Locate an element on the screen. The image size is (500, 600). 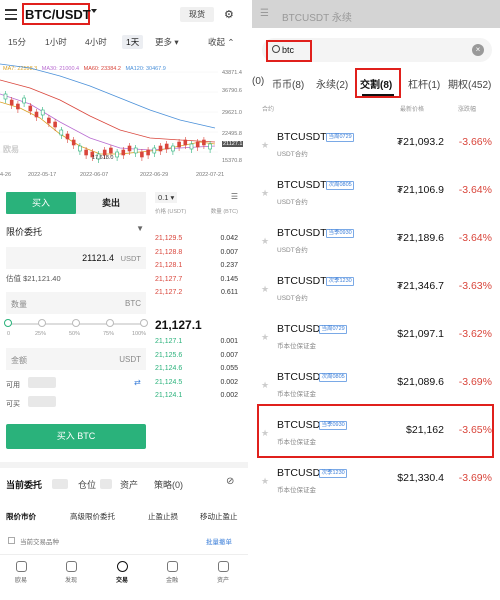
timeframe-more: 更多 ▾ is located at coordinates (167, 42).